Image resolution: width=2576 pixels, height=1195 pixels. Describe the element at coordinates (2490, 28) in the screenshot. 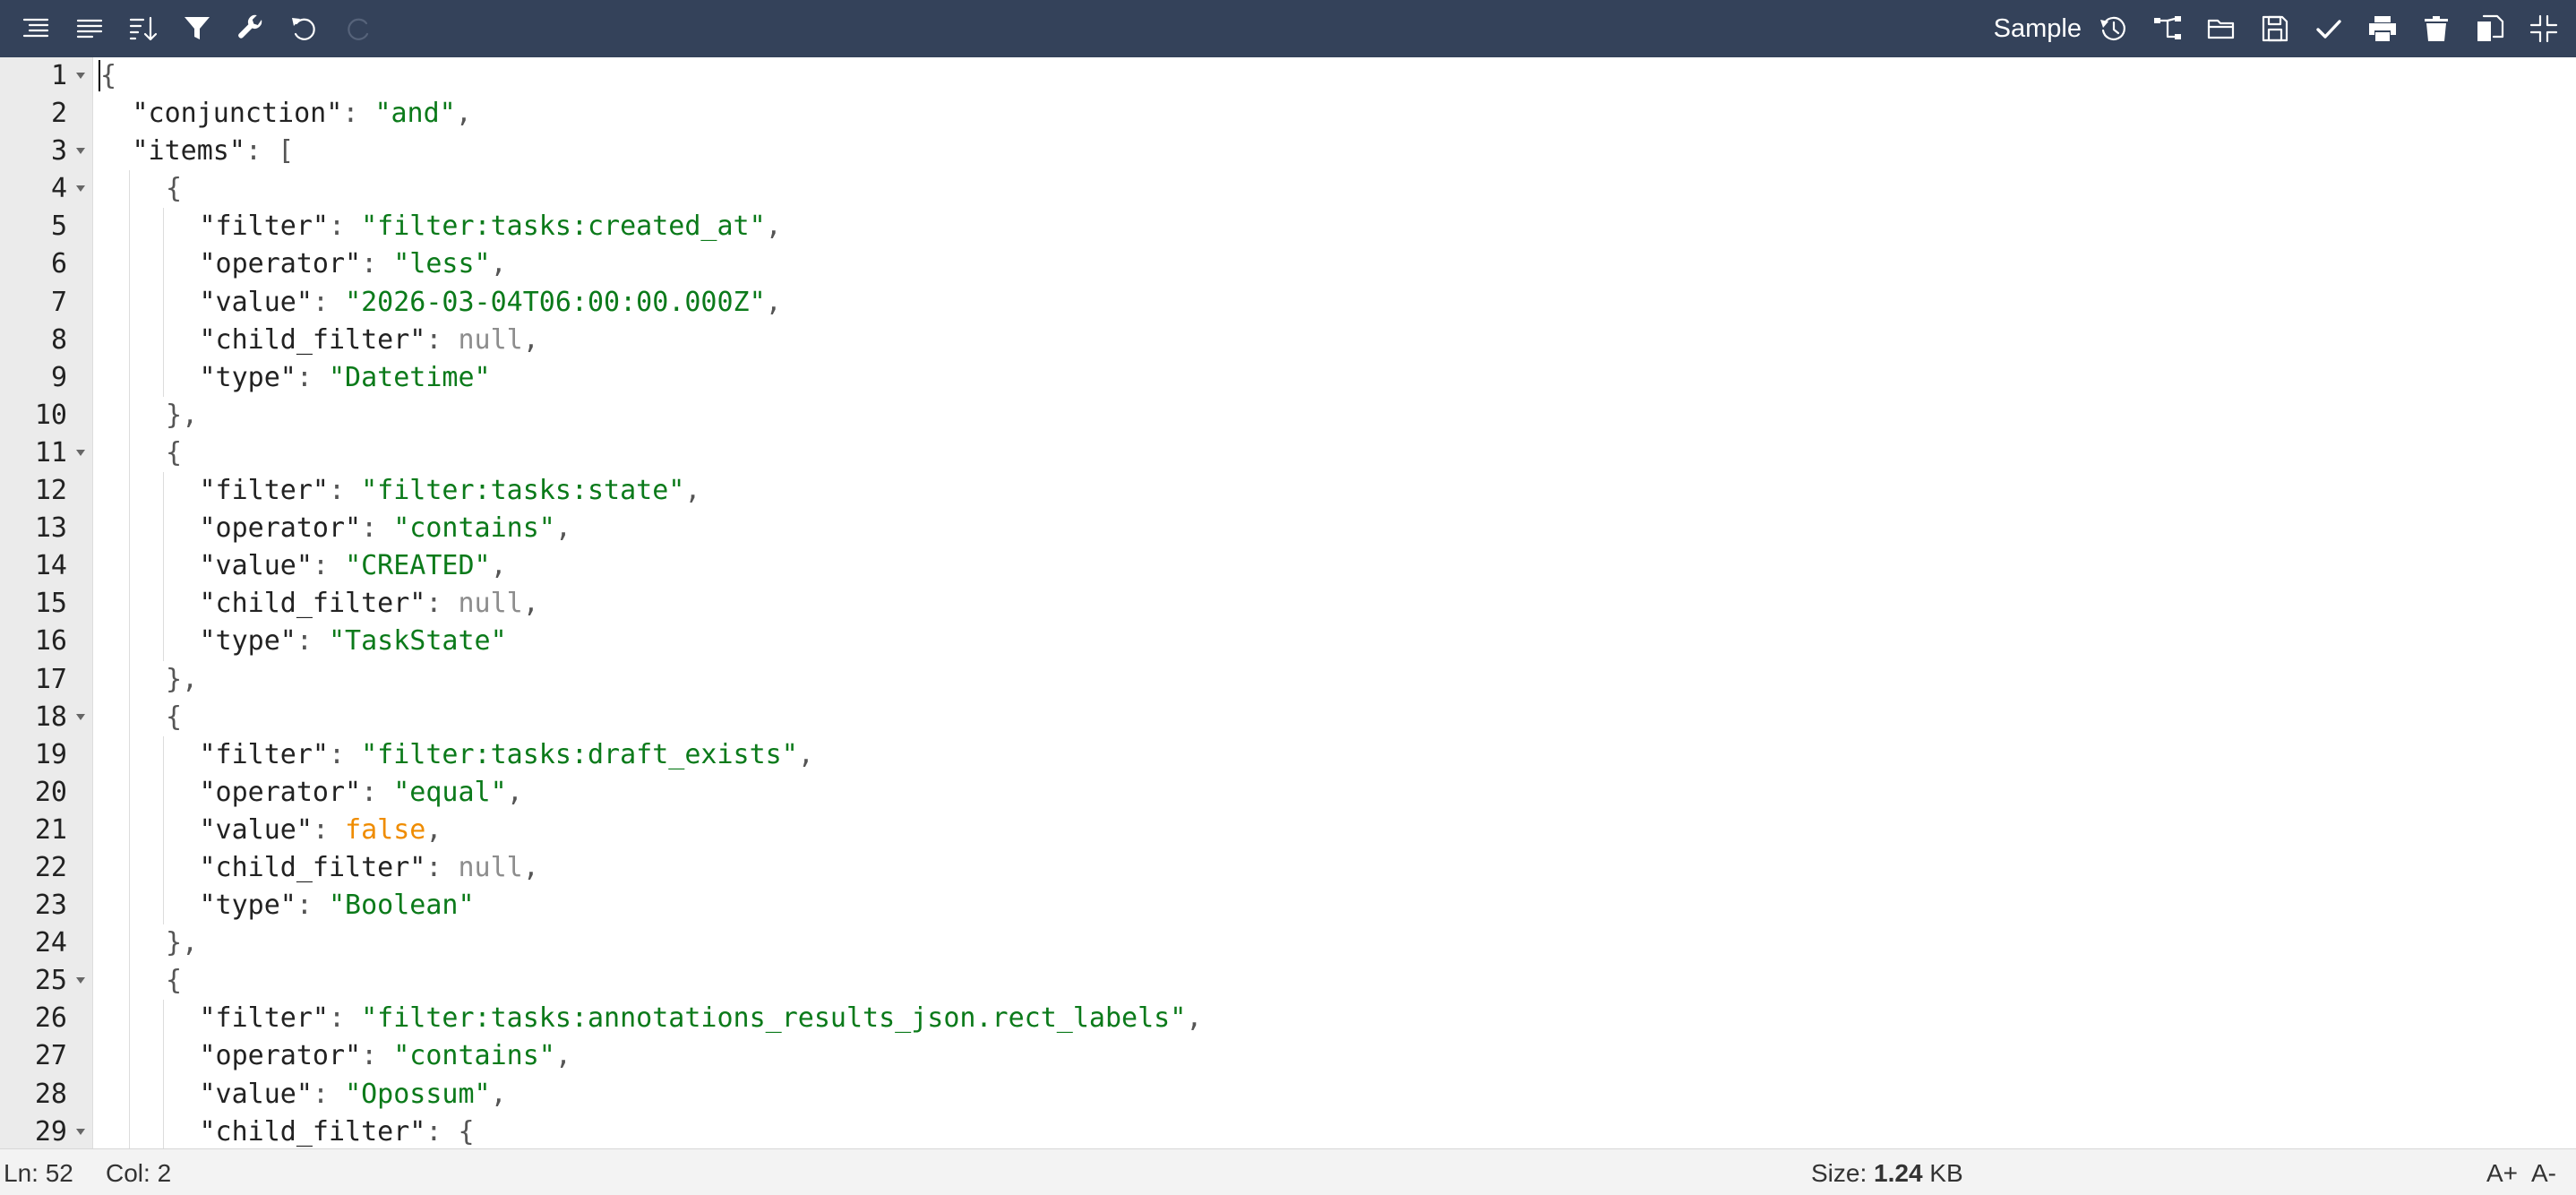

I see `copy-button` at that location.